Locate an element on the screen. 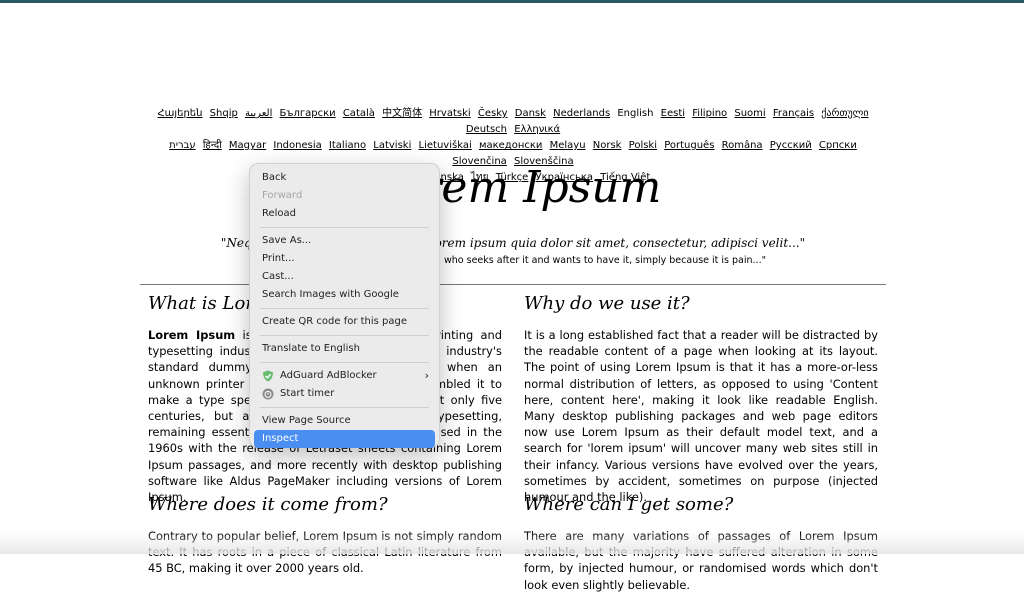  menu-item-adguard: AdGuard AdBlocker › is located at coordinates (344, 376).